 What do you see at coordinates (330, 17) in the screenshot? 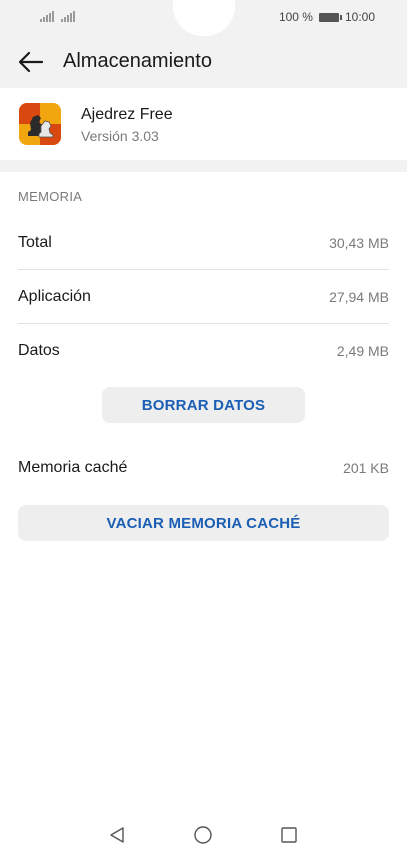
I see `battery-icon` at bounding box center [330, 17].